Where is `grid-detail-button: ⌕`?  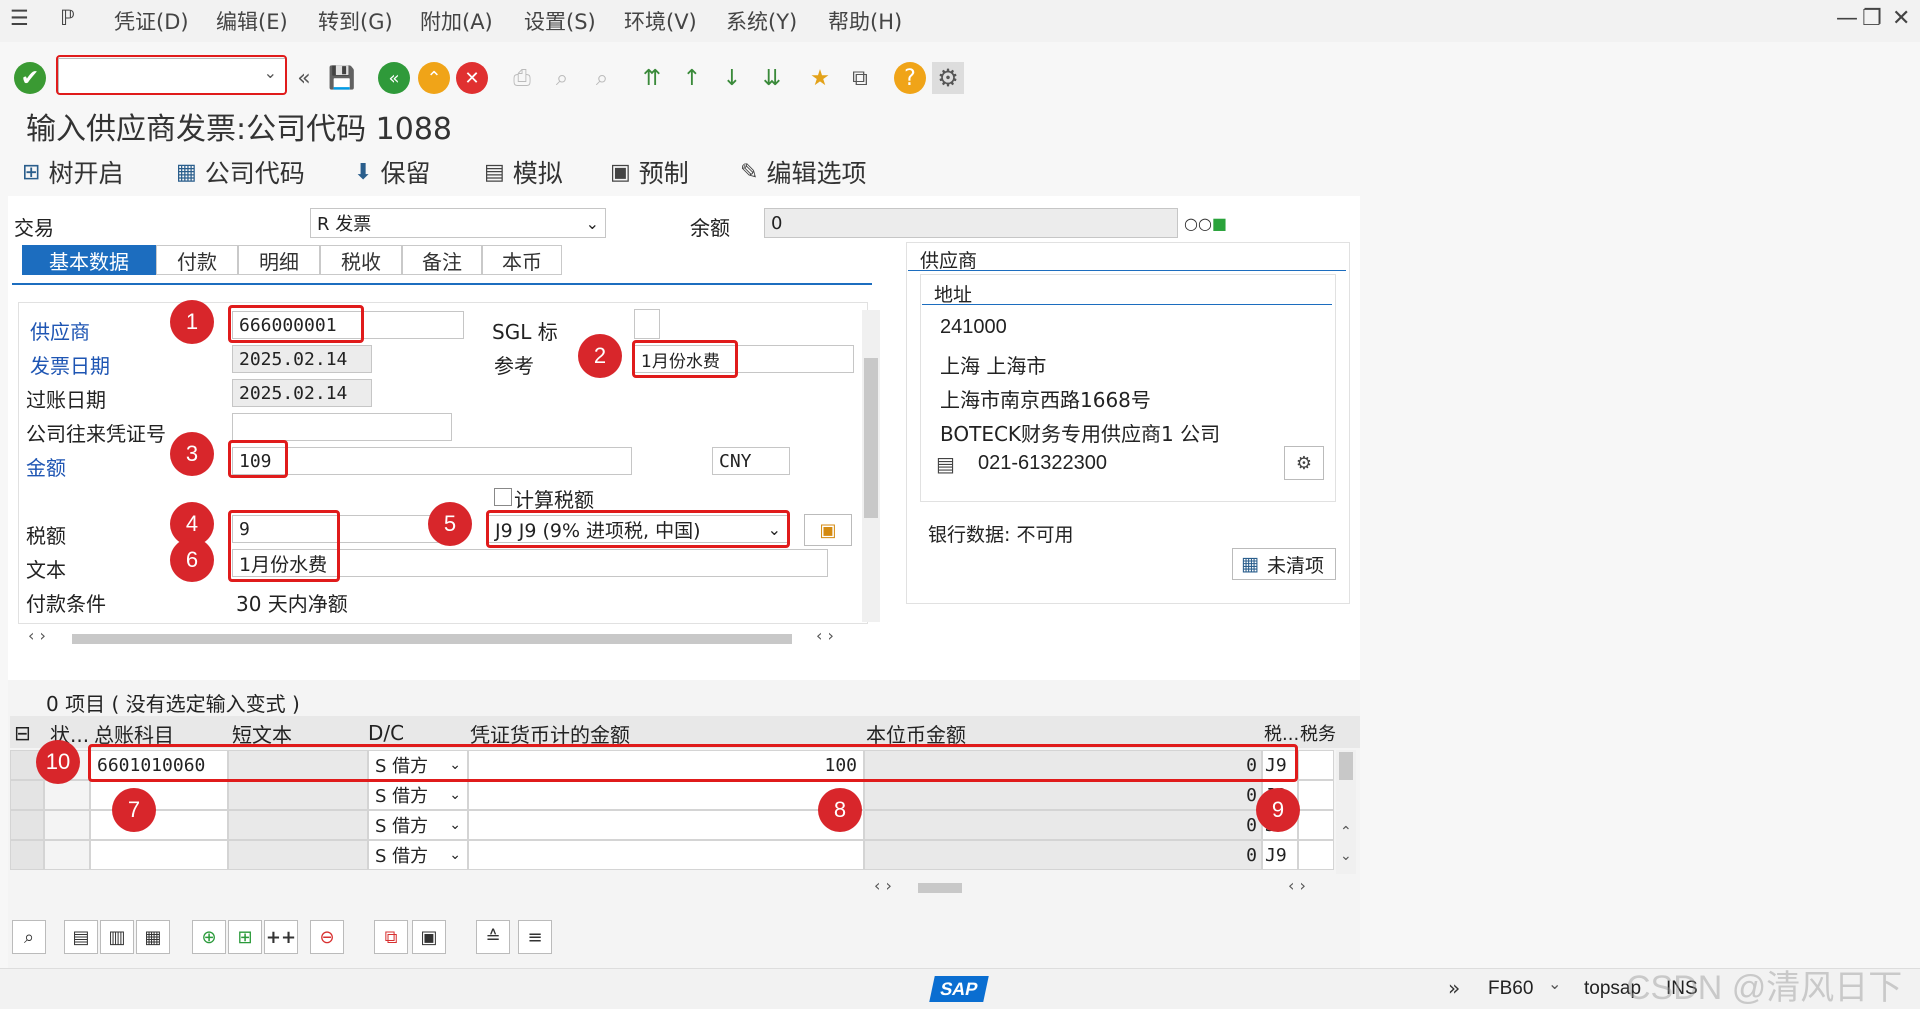
grid-detail-button: ⌕ is located at coordinates (29, 937).